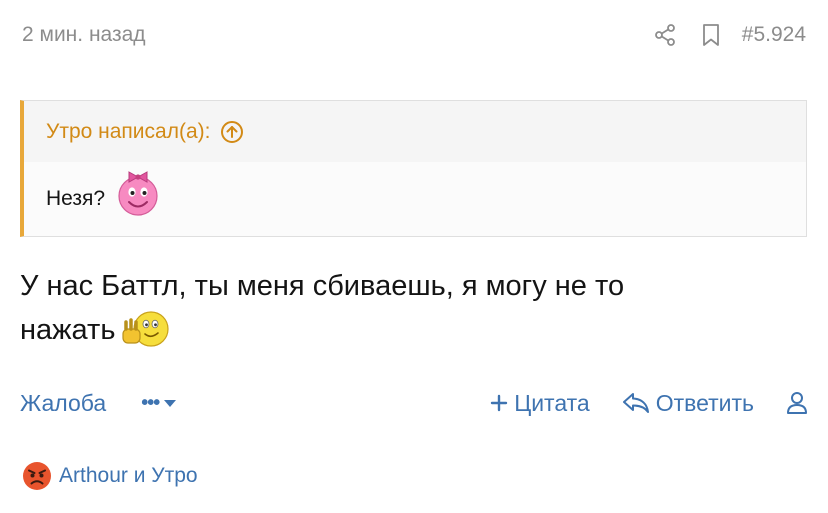  I want to click on angry-face-icon, so click(37, 476).